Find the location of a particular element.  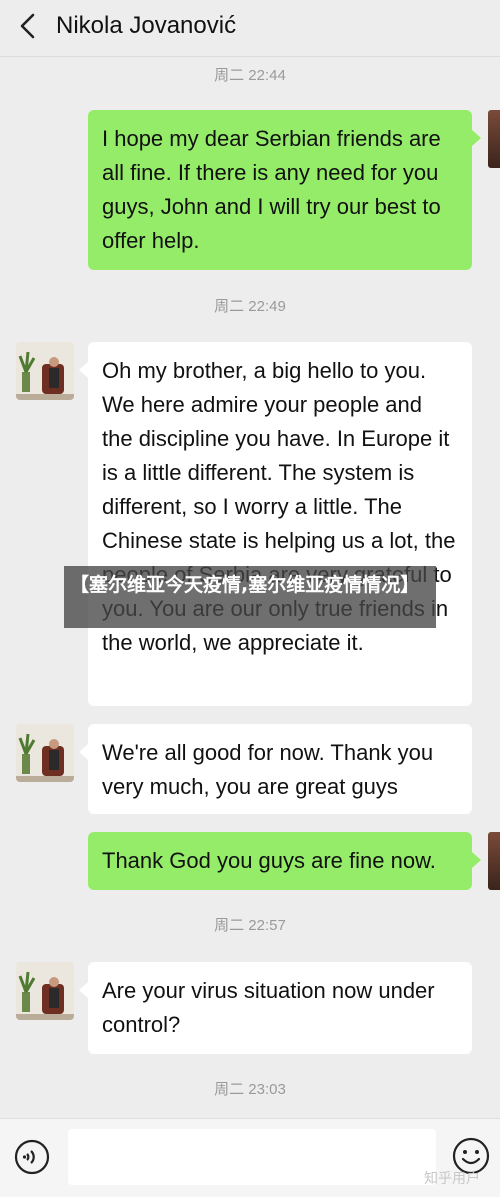

caption-text: 【塞尔维亚今天疫情,塞尔维亚疫情情况】 is located at coordinates (245, 585).